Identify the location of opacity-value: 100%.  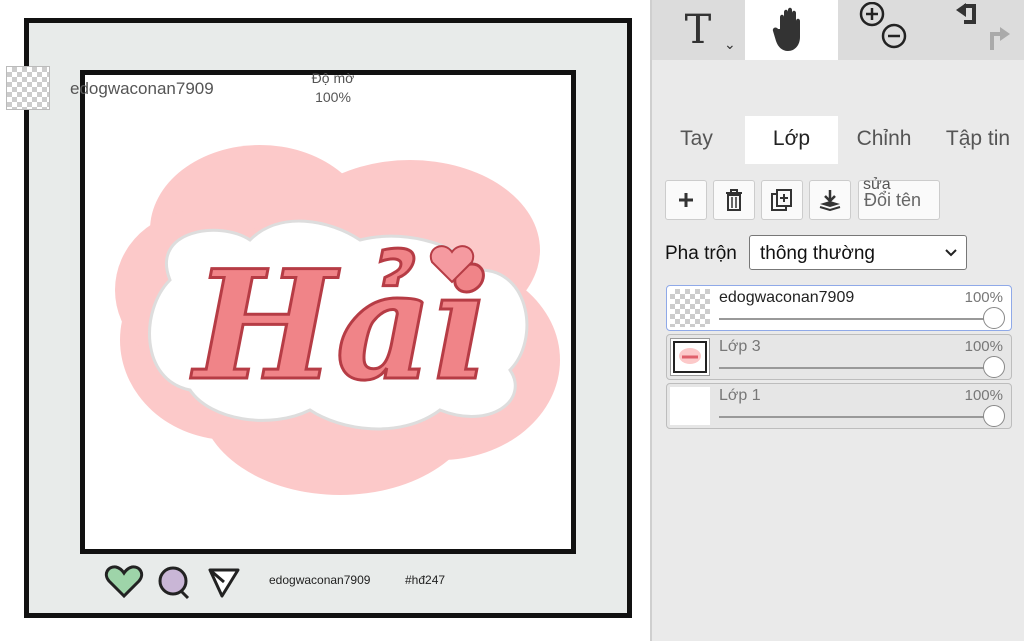
(333, 97).